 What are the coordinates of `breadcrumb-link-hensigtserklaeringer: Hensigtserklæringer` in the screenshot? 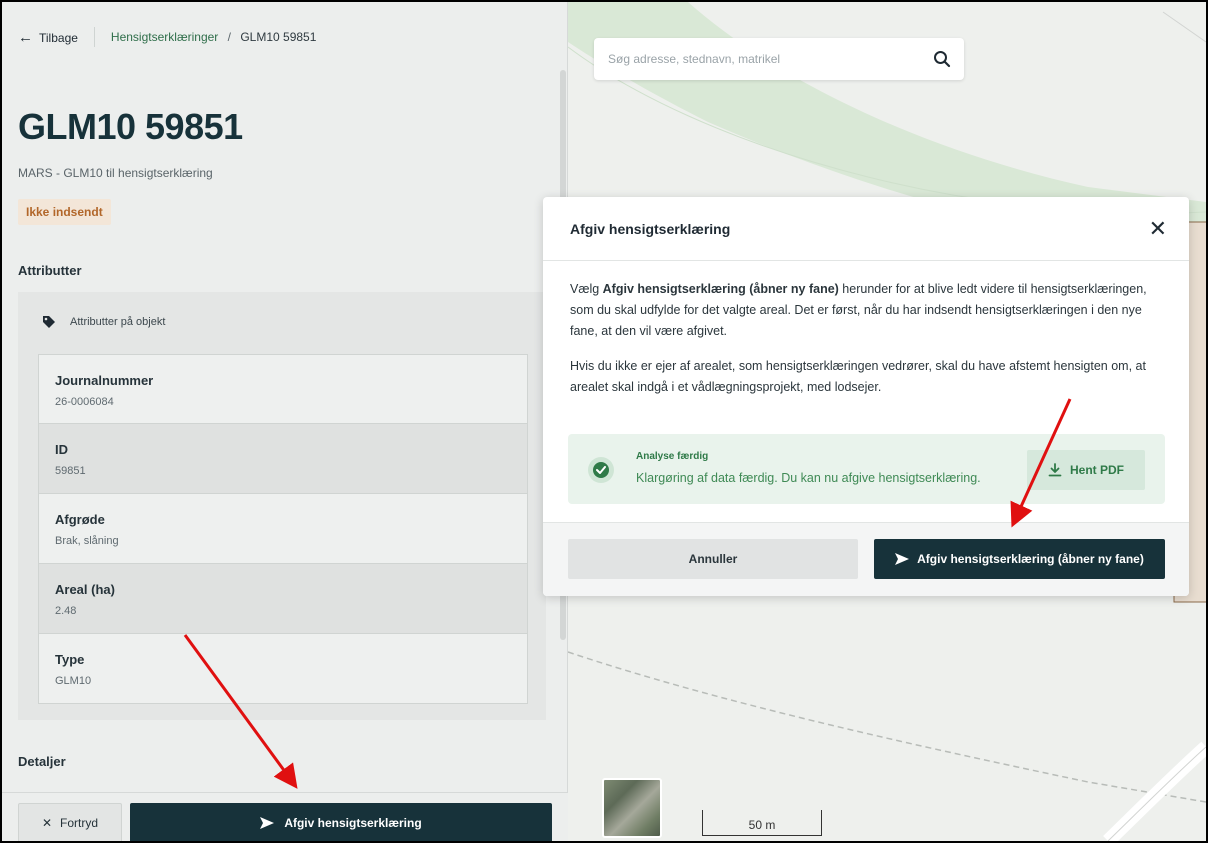 It's located at (164, 37).